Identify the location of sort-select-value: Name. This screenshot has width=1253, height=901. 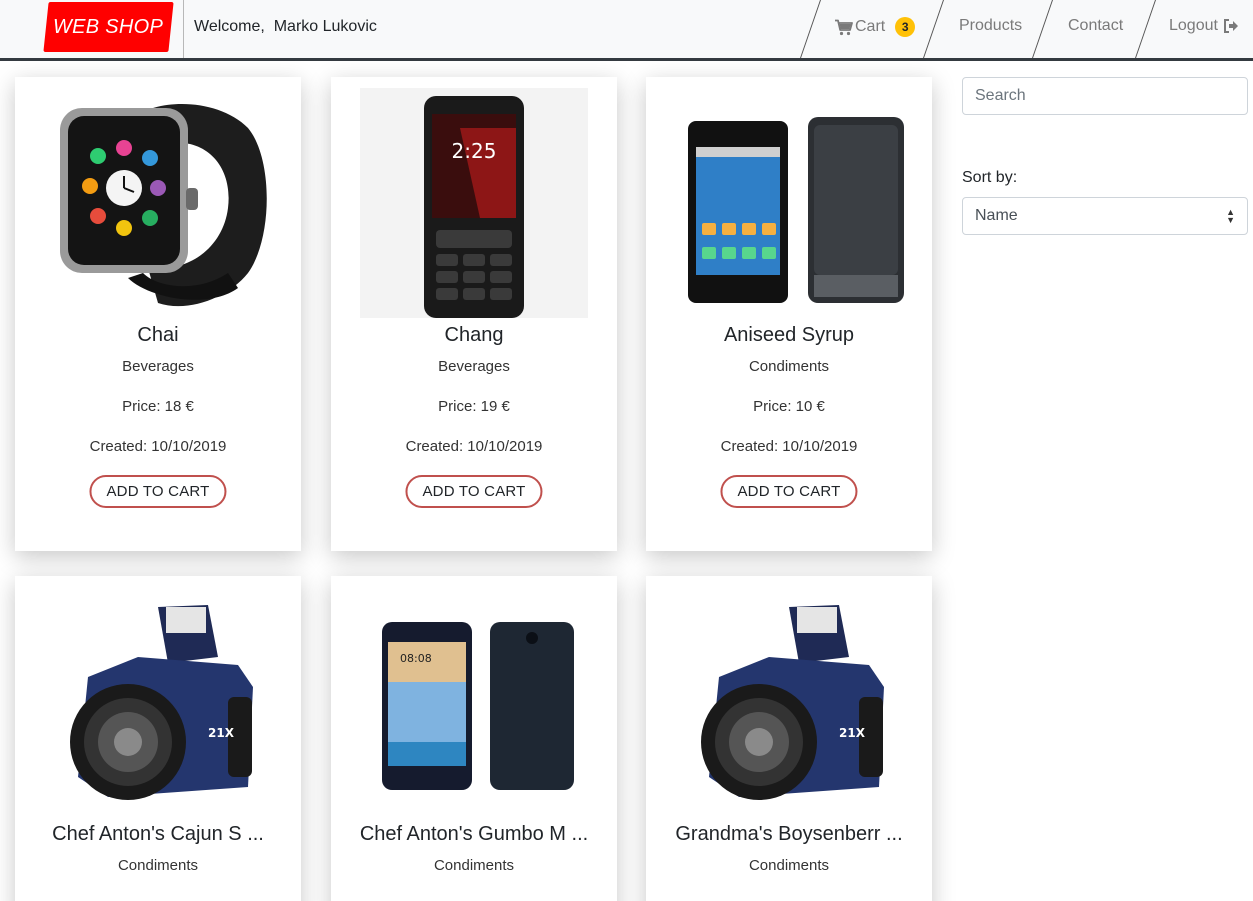
(996, 215).